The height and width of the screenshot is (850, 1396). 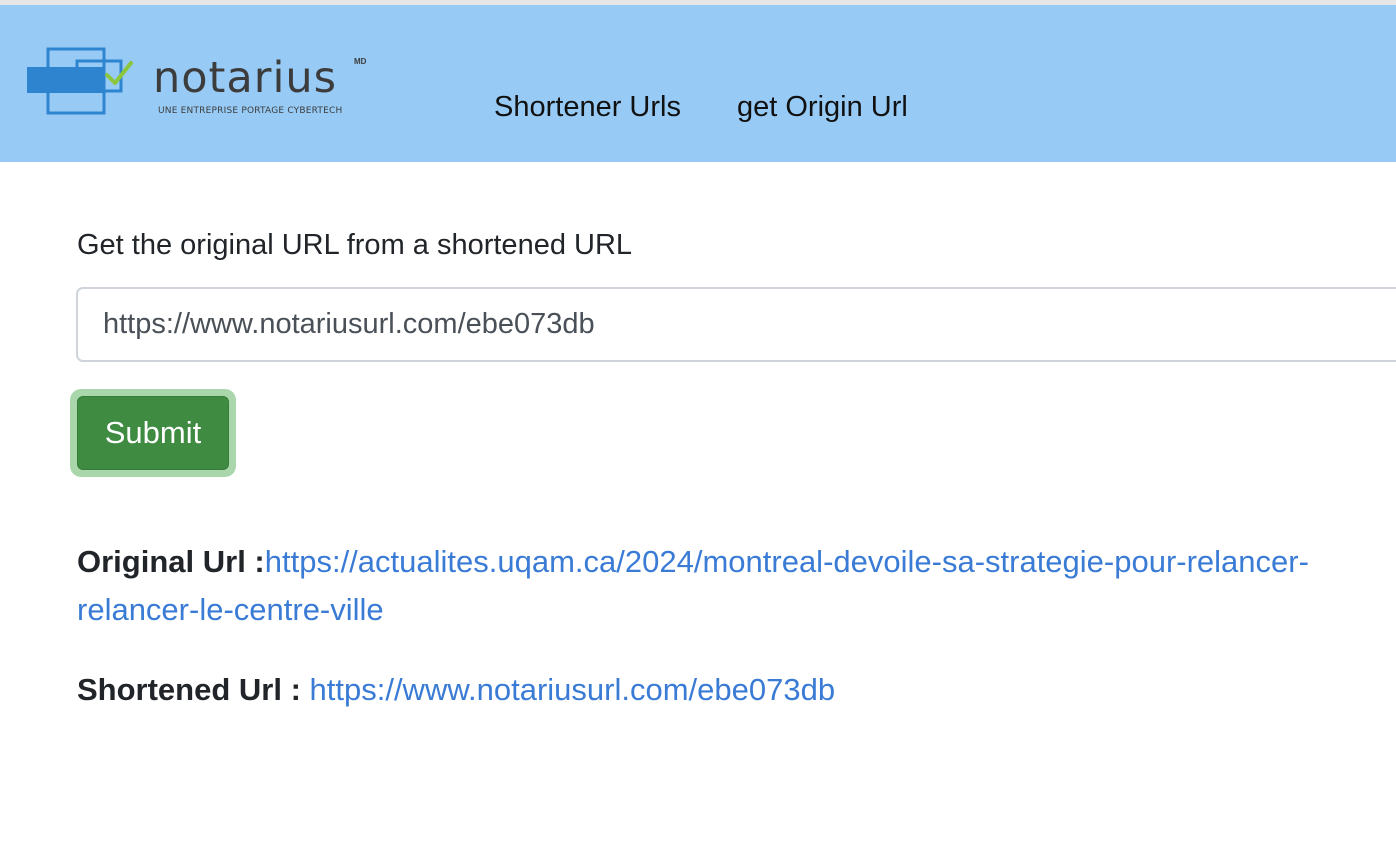 I want to click on logo-trademark: MD, so click(x=360, y=61).